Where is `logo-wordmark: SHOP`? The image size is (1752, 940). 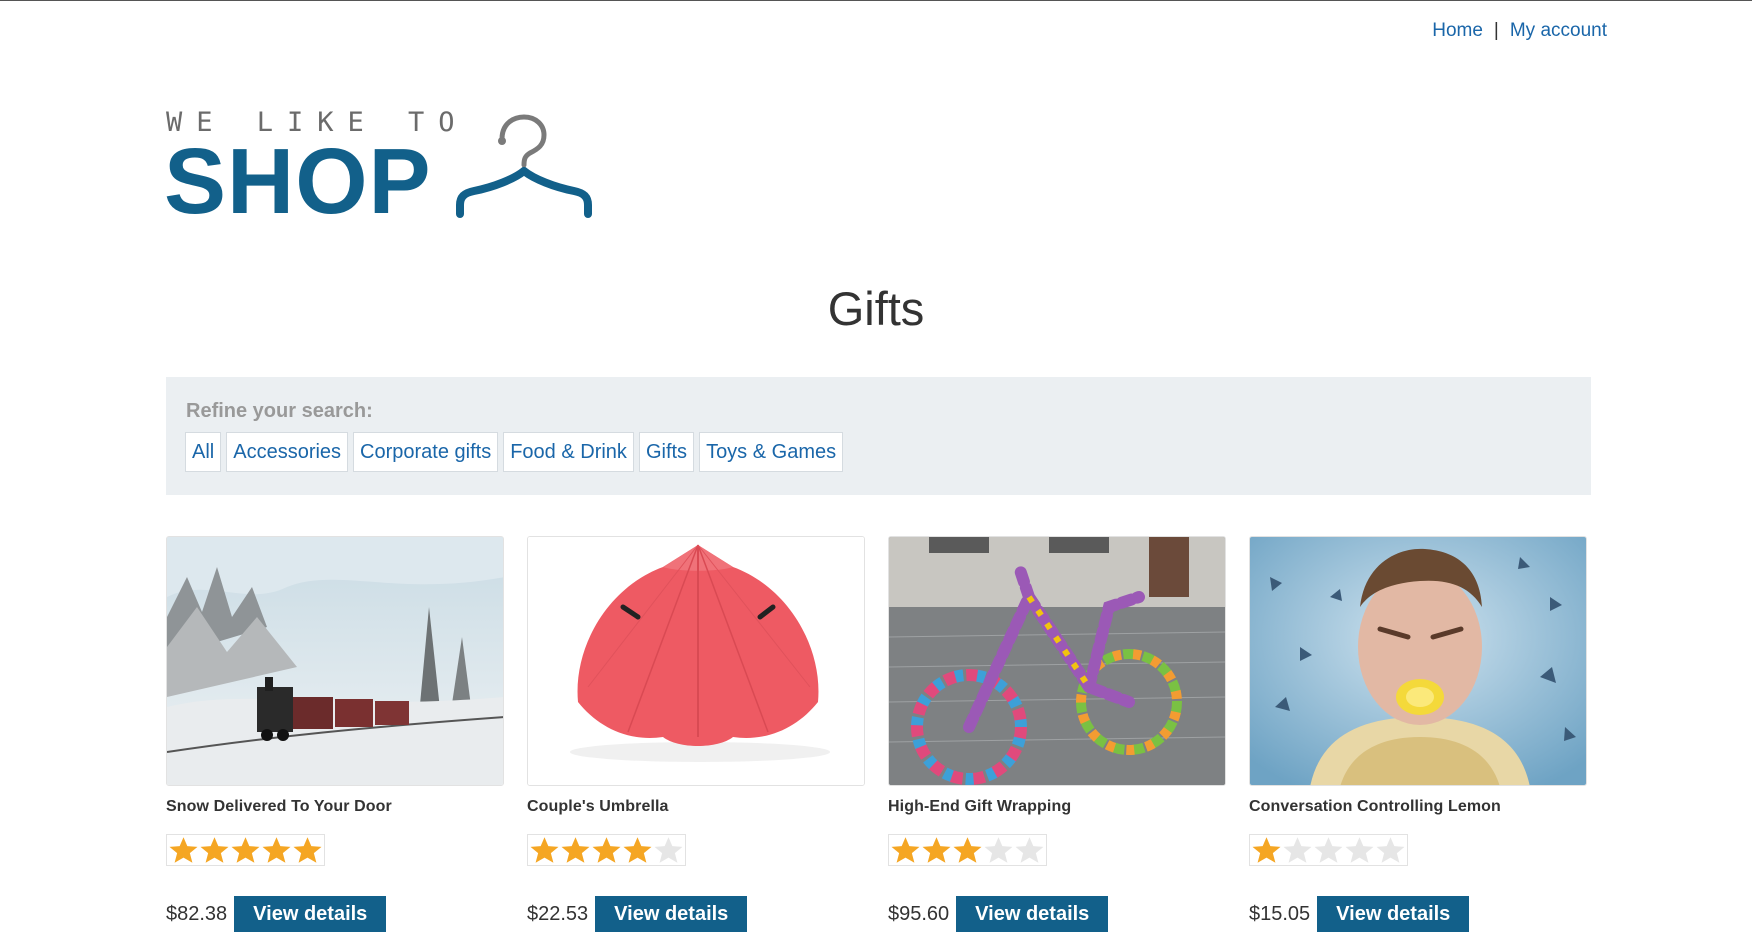
logo-wordmark: SHOP is located at coordinates (298, 181).